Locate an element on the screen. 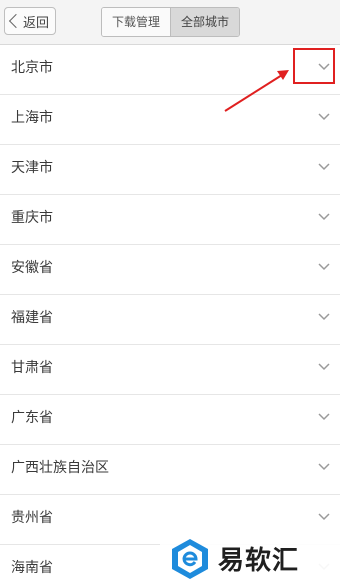 This screenshot has width=340, height=585. city-label: 天津市 is located at coordinates (32, 168).